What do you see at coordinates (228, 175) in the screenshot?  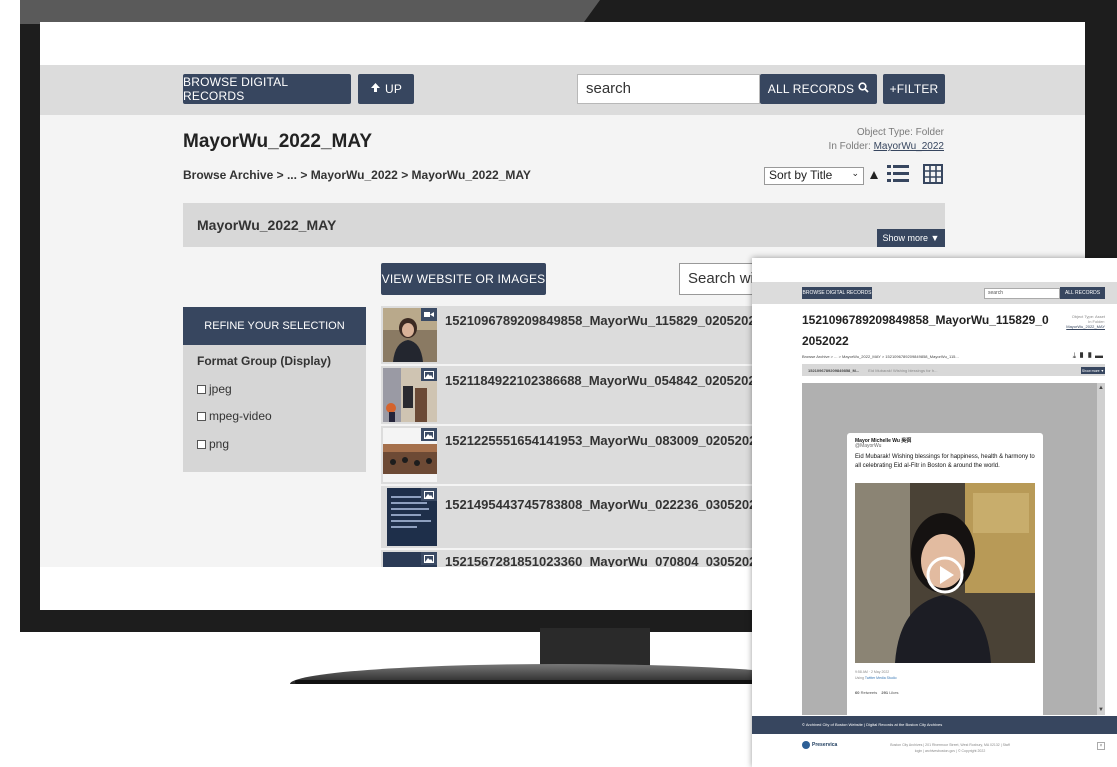 I see `breadcrumb-browse-archive: Browse Archive` at bounding box center [228, 175].